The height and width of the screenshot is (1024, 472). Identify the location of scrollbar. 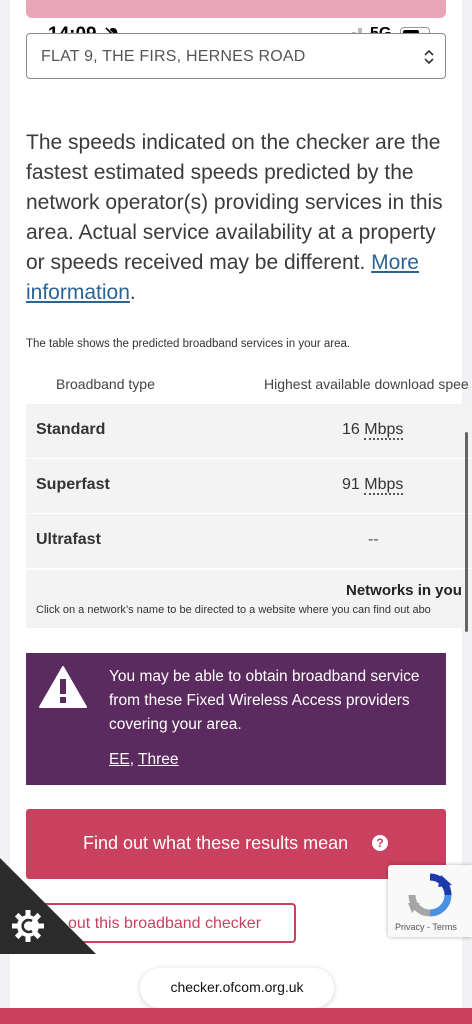
(466, 532).